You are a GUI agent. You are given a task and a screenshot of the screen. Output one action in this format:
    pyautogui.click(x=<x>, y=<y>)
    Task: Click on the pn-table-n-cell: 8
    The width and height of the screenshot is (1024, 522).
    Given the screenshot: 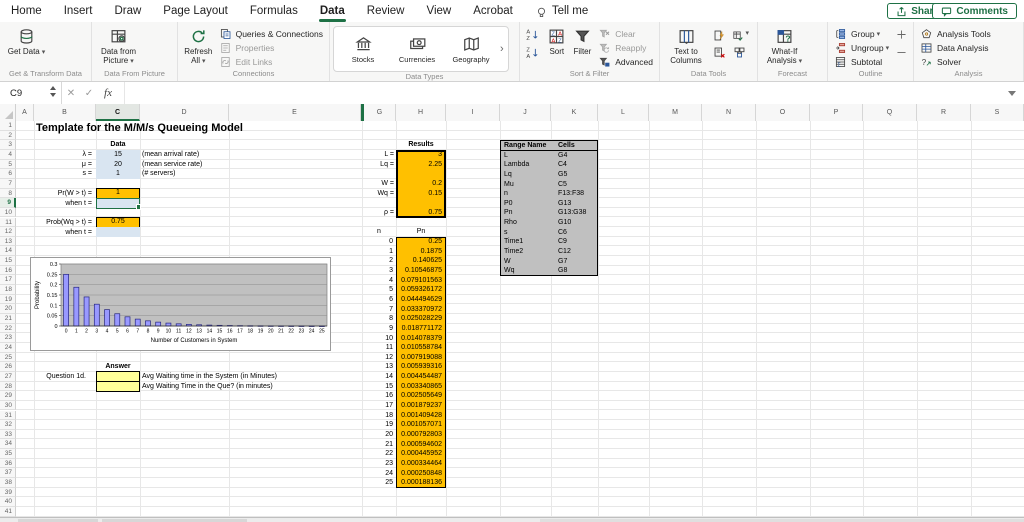 What is the action you would take?
    pyautogui.click(x=378, y=319)
    